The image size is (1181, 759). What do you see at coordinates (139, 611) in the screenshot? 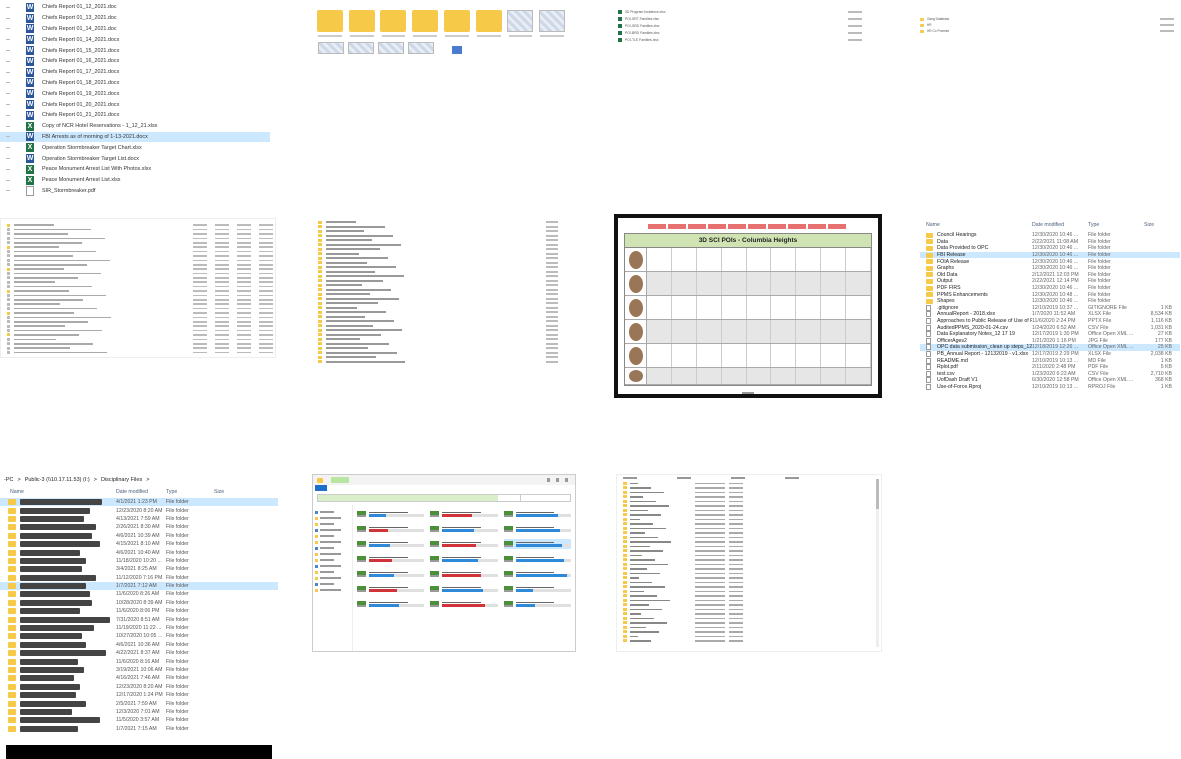
I see `folder-row: 11/6/2020 8:06 PM File folder` at bounding box center [139, 611].